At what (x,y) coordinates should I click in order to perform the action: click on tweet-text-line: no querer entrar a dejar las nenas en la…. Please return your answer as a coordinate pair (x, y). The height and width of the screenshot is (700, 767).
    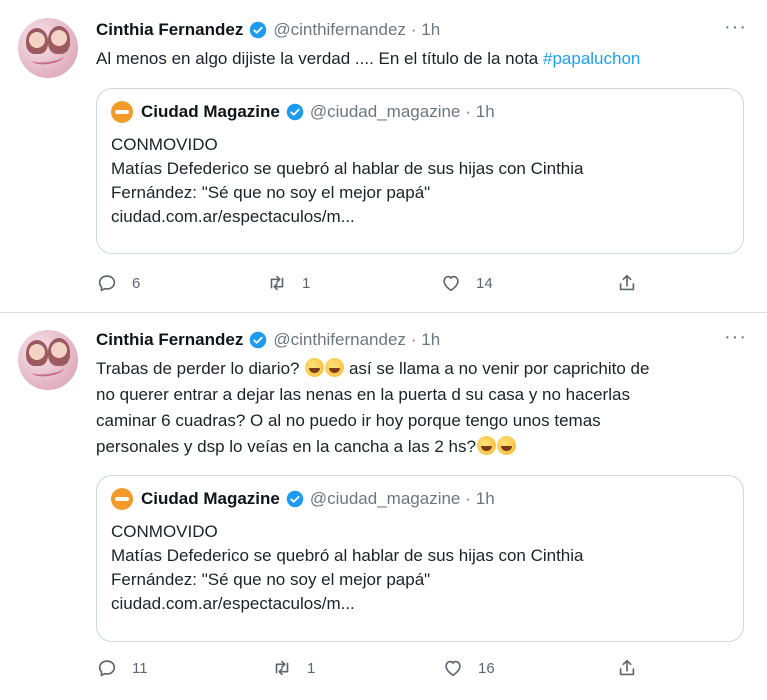
    Looking at the image, I should click on (363, 394).